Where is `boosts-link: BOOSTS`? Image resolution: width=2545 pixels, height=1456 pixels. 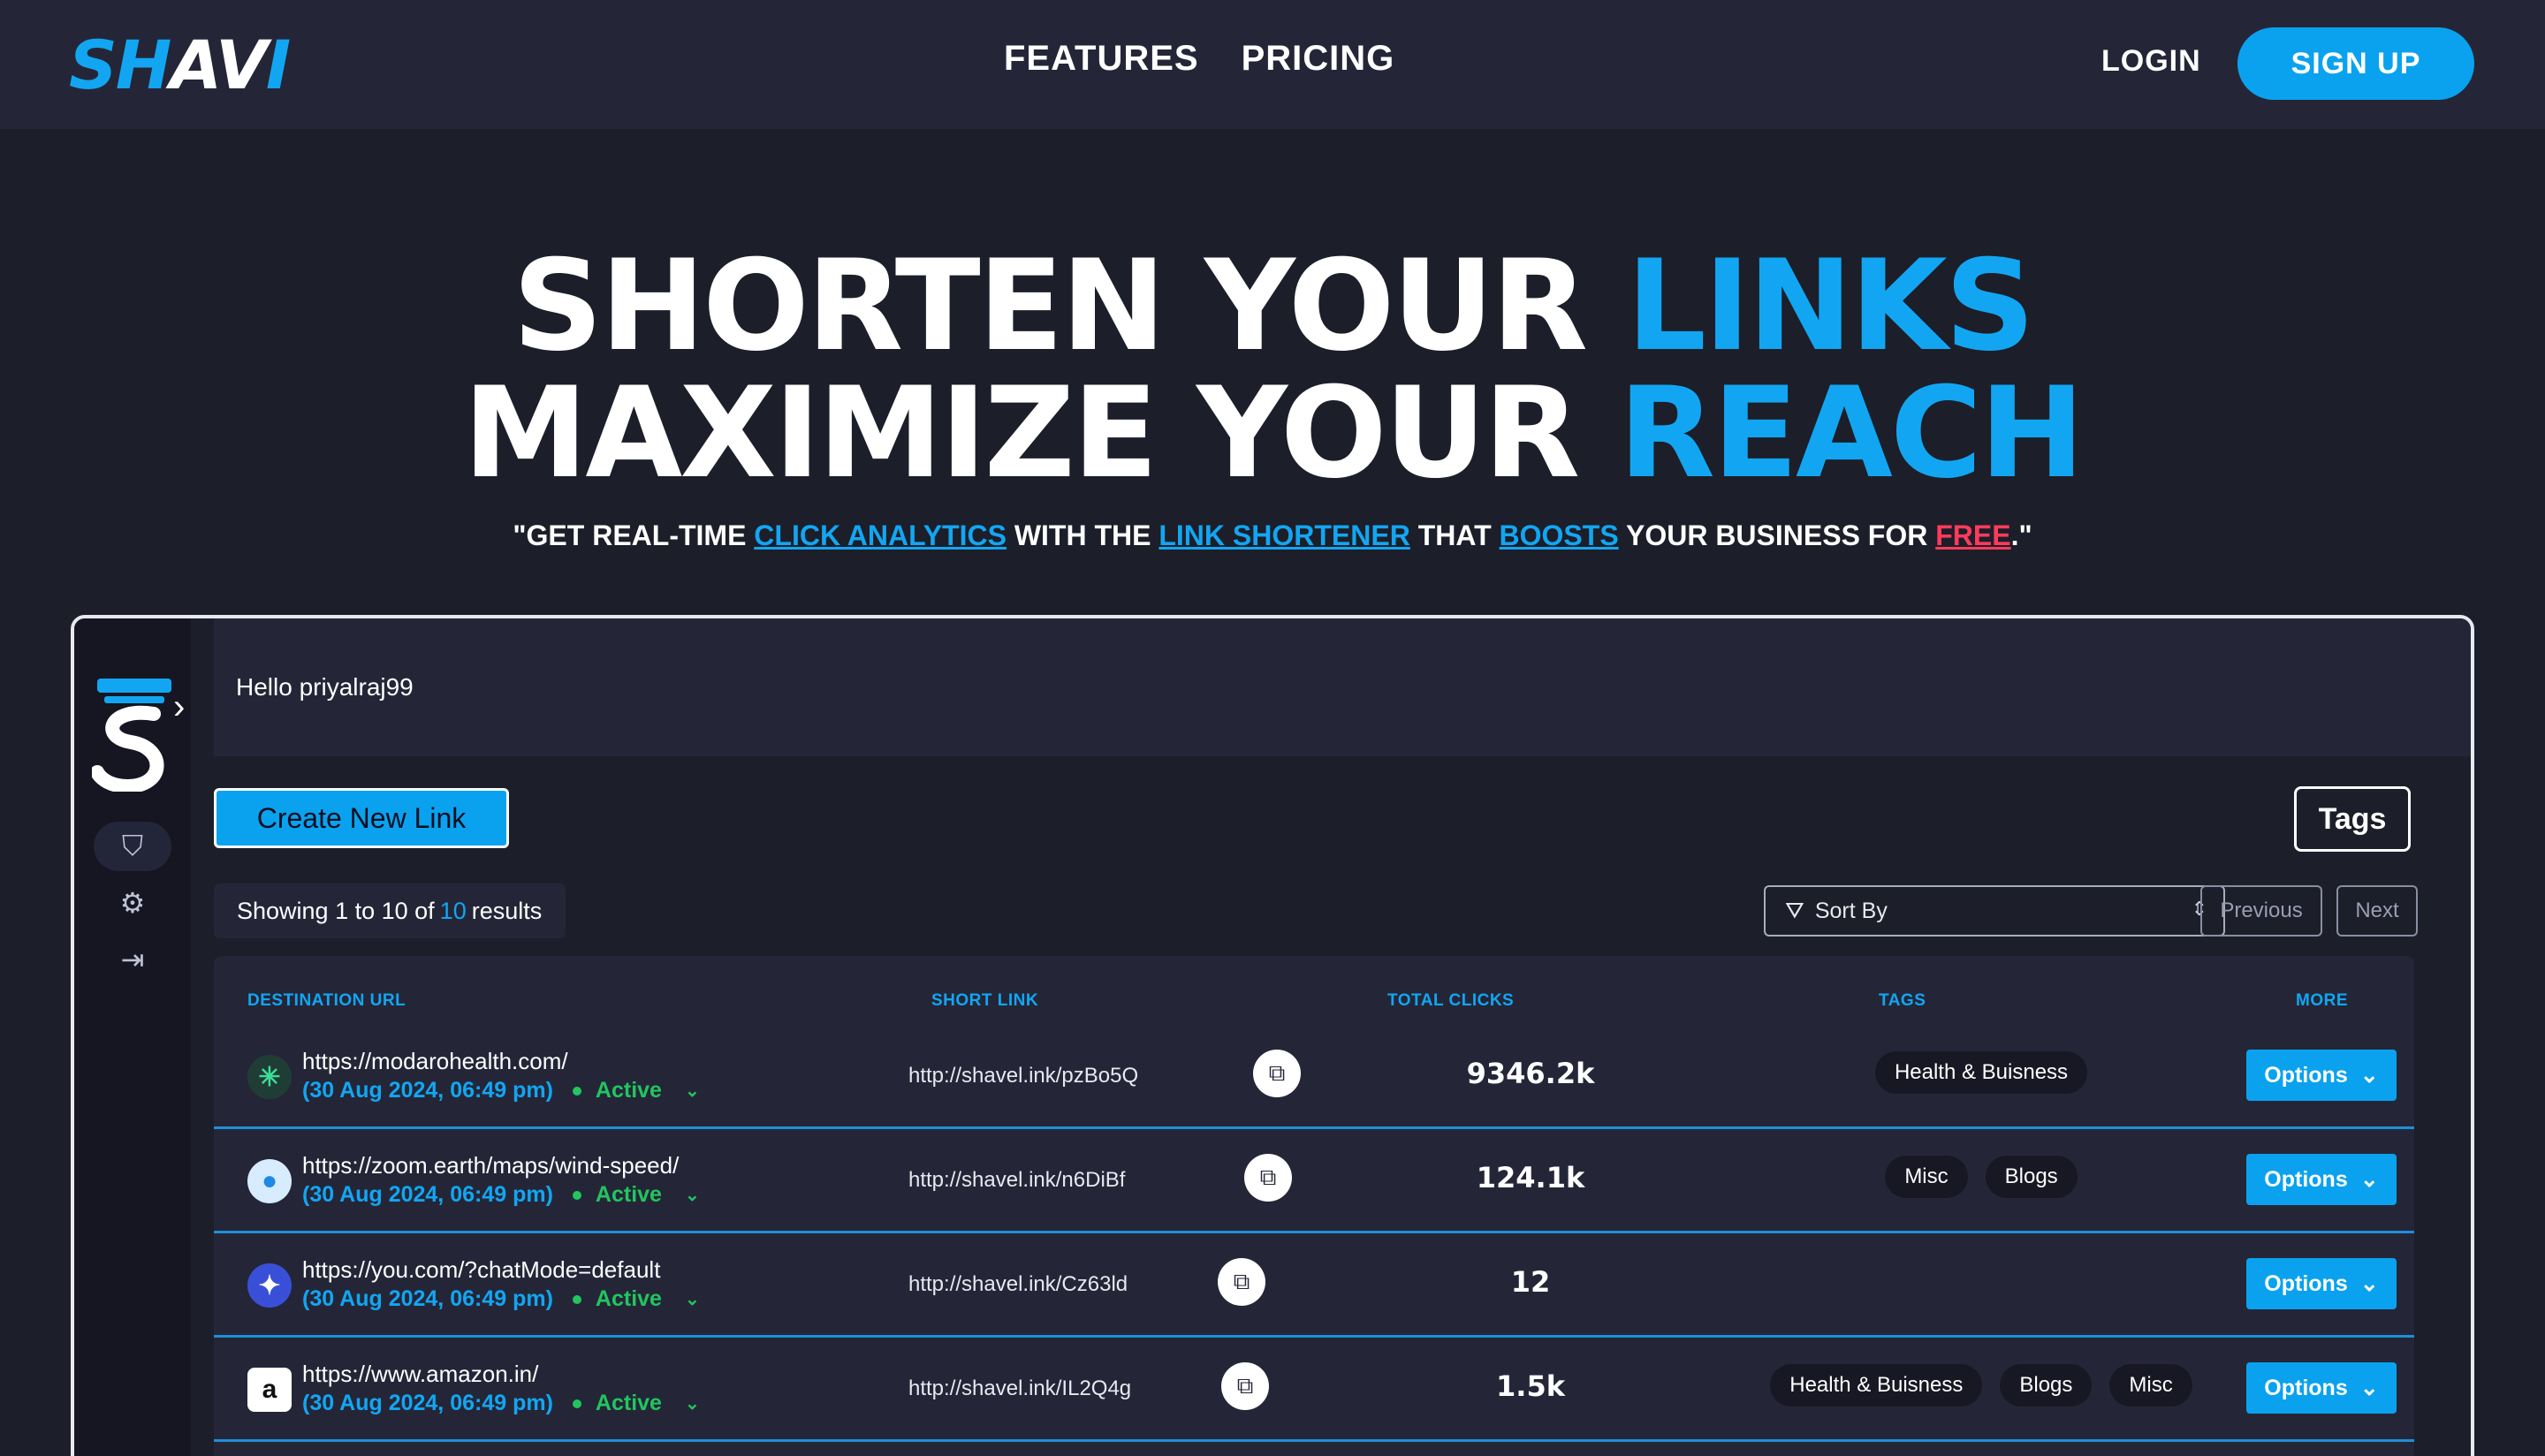 boosts-link: BOOSTS is located at coordinates (1559, 535).